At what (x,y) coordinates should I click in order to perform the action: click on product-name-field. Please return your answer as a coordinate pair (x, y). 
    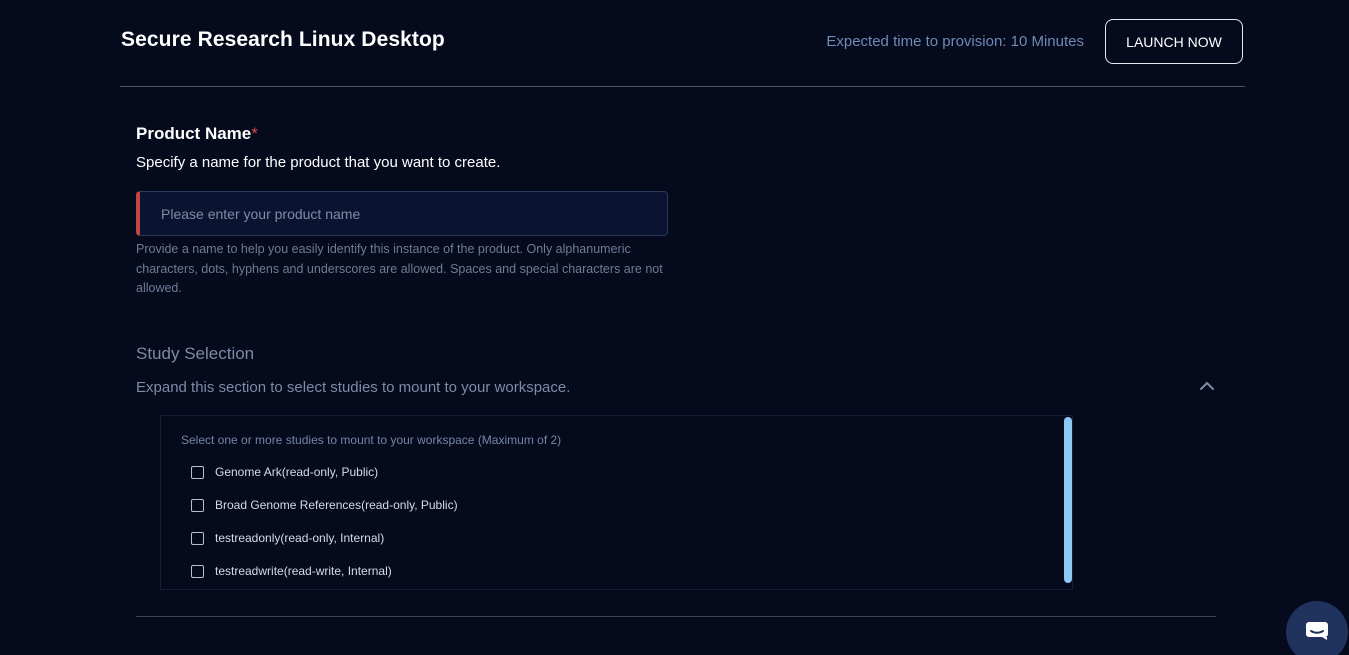
    Looking at the image, I should click on (402, 213).